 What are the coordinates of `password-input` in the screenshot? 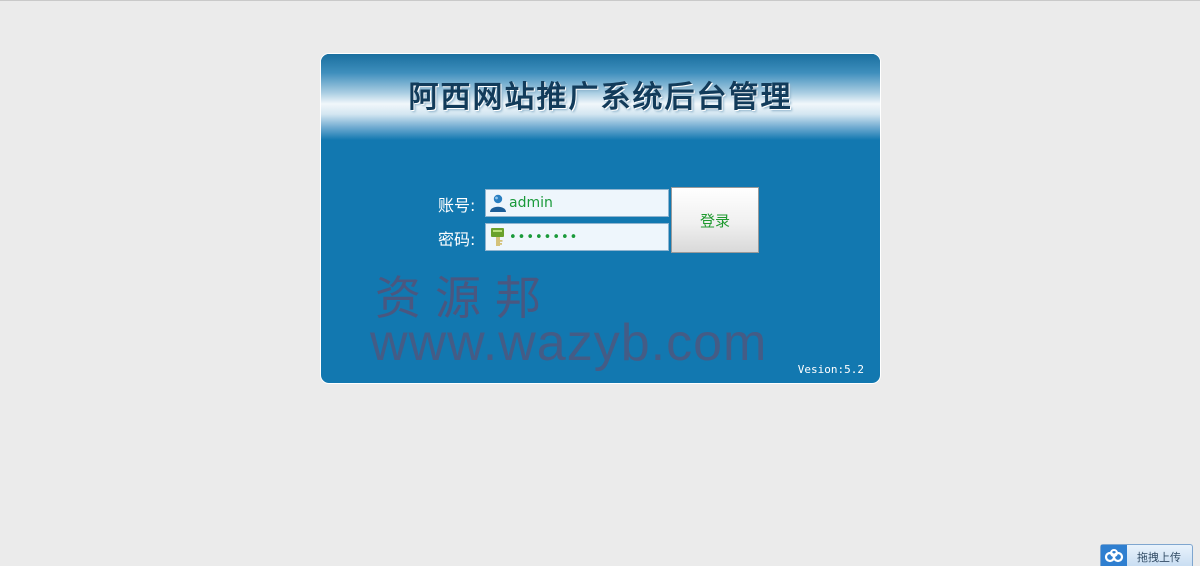 It's located at (586, 237).